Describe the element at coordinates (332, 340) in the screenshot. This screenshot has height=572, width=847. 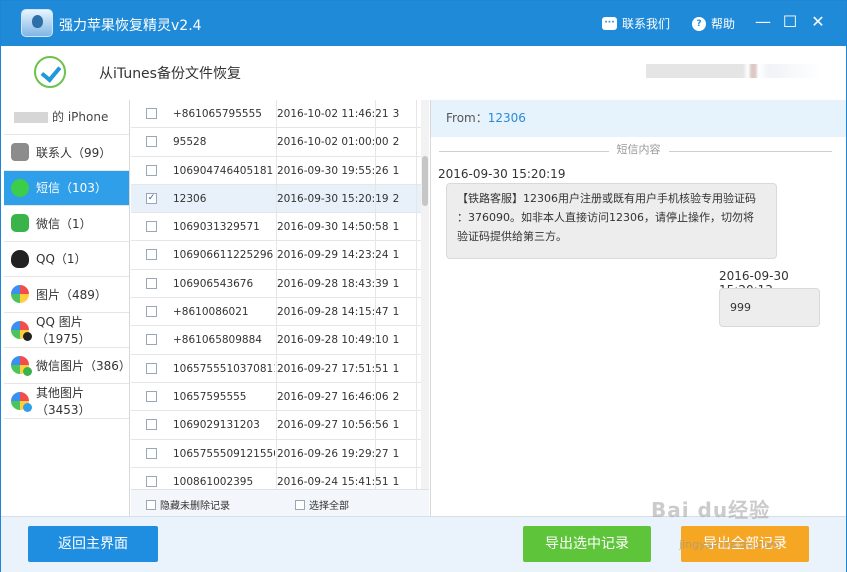
I see `message-date: 2016-09-28 10:49:10` at that location.